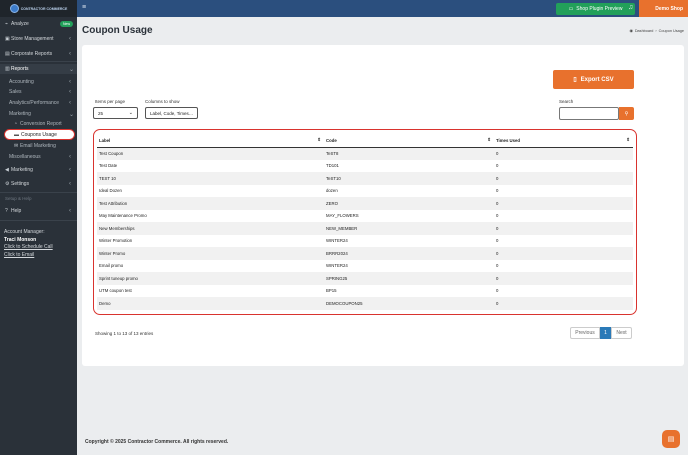 Image resolution: width=688 pixels, height=455 pixels. I want to click on sidebar-item-email-marketing: ✉ Email Marketing, so click(38, 146).